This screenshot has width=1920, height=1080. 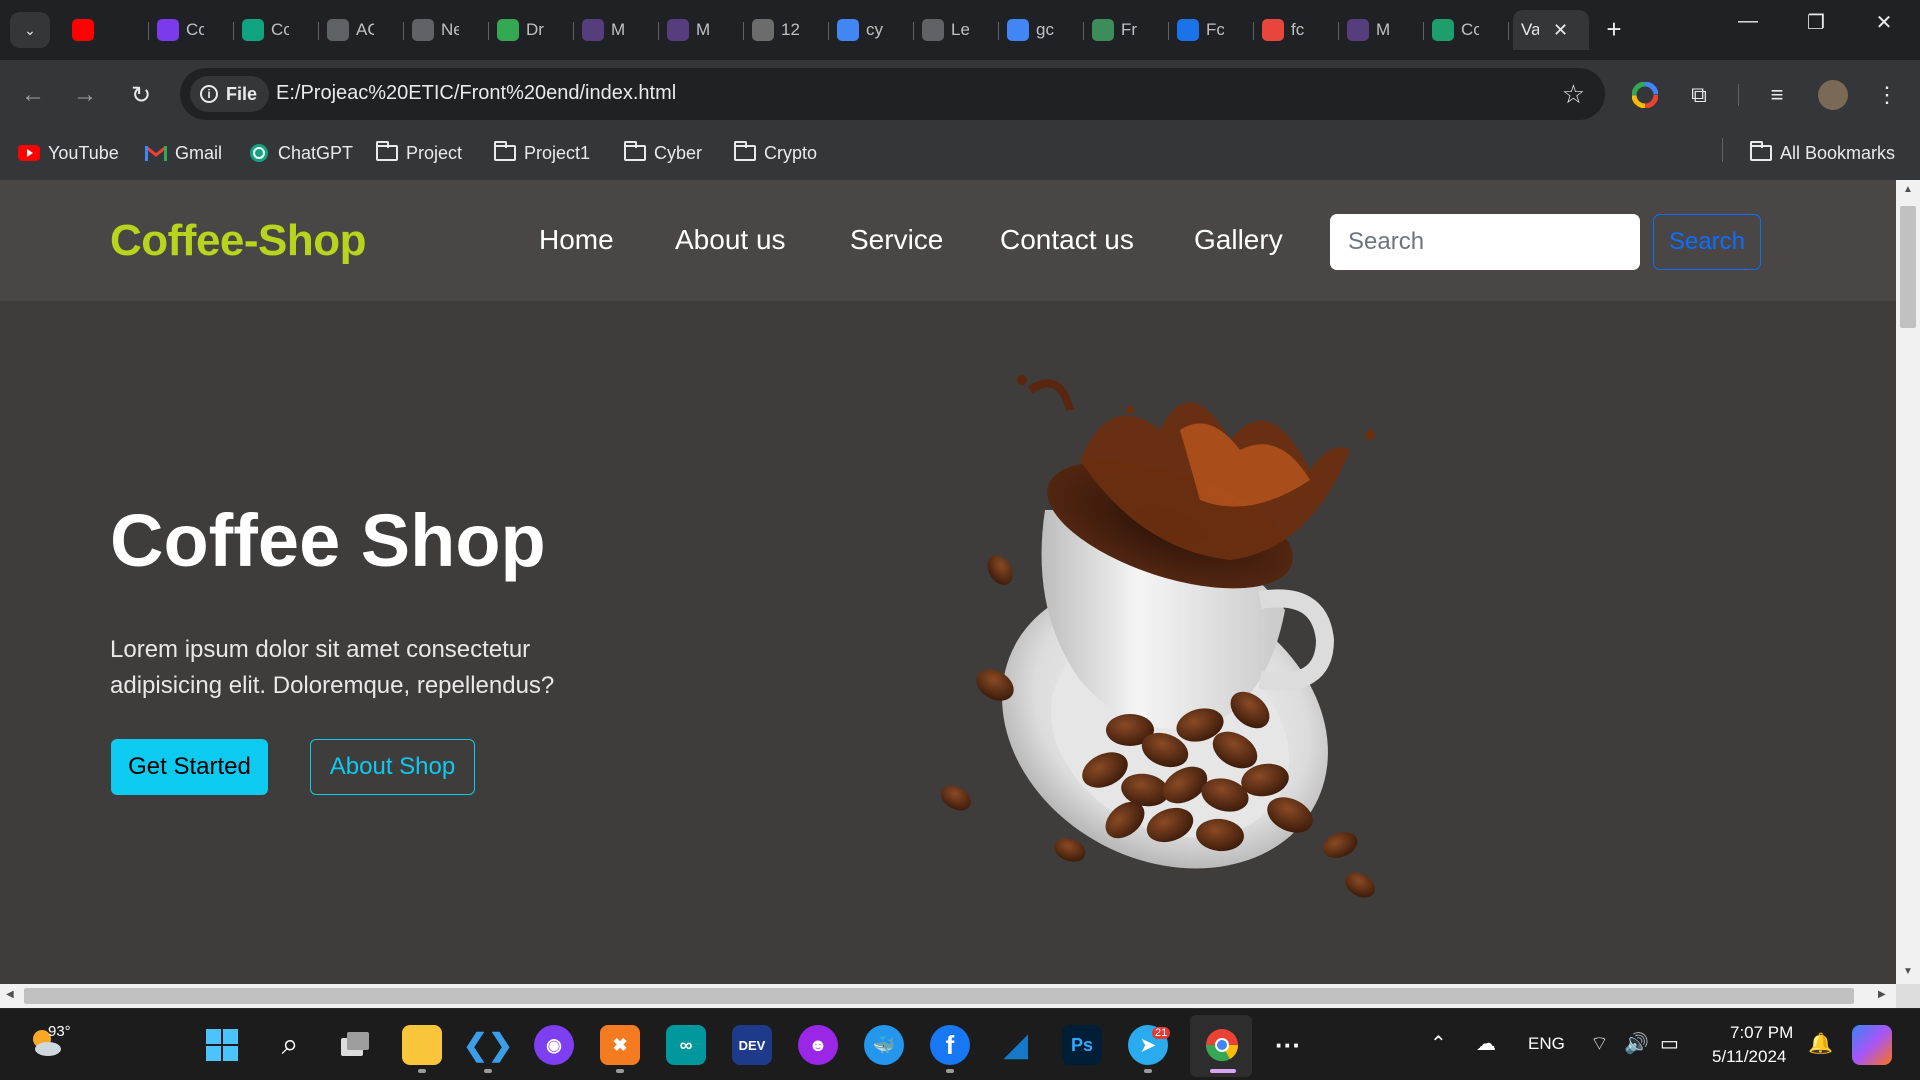 I want to click on language-indicator: ENG, so click(x=1546, y=1044).